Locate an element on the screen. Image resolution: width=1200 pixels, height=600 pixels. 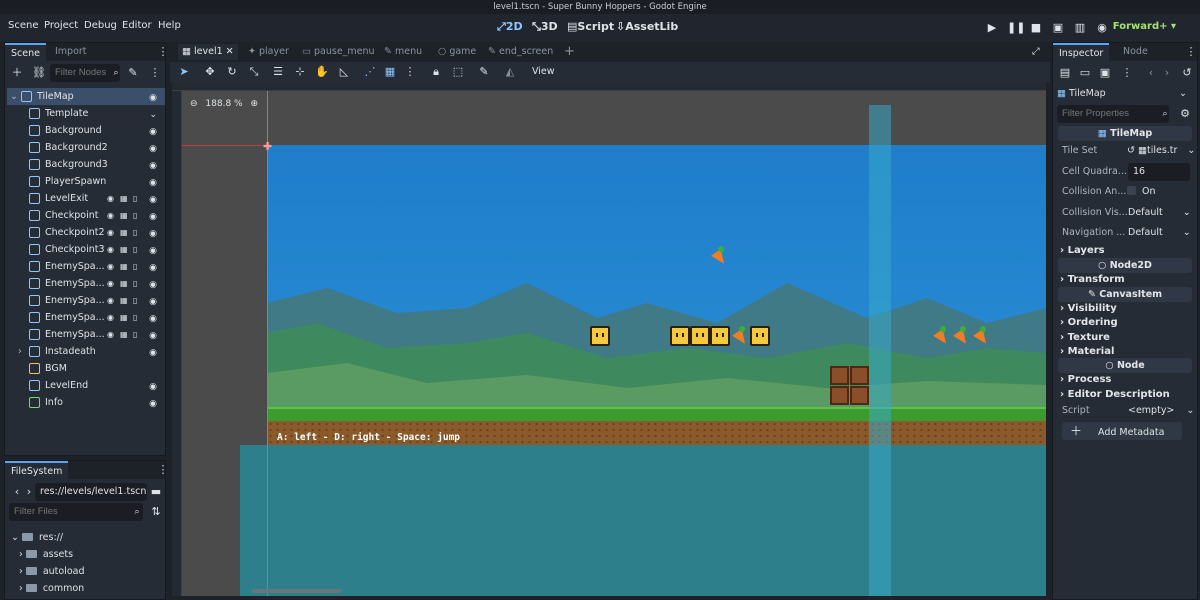
group-icon: ⬚ is located at coordinates (458, 72).